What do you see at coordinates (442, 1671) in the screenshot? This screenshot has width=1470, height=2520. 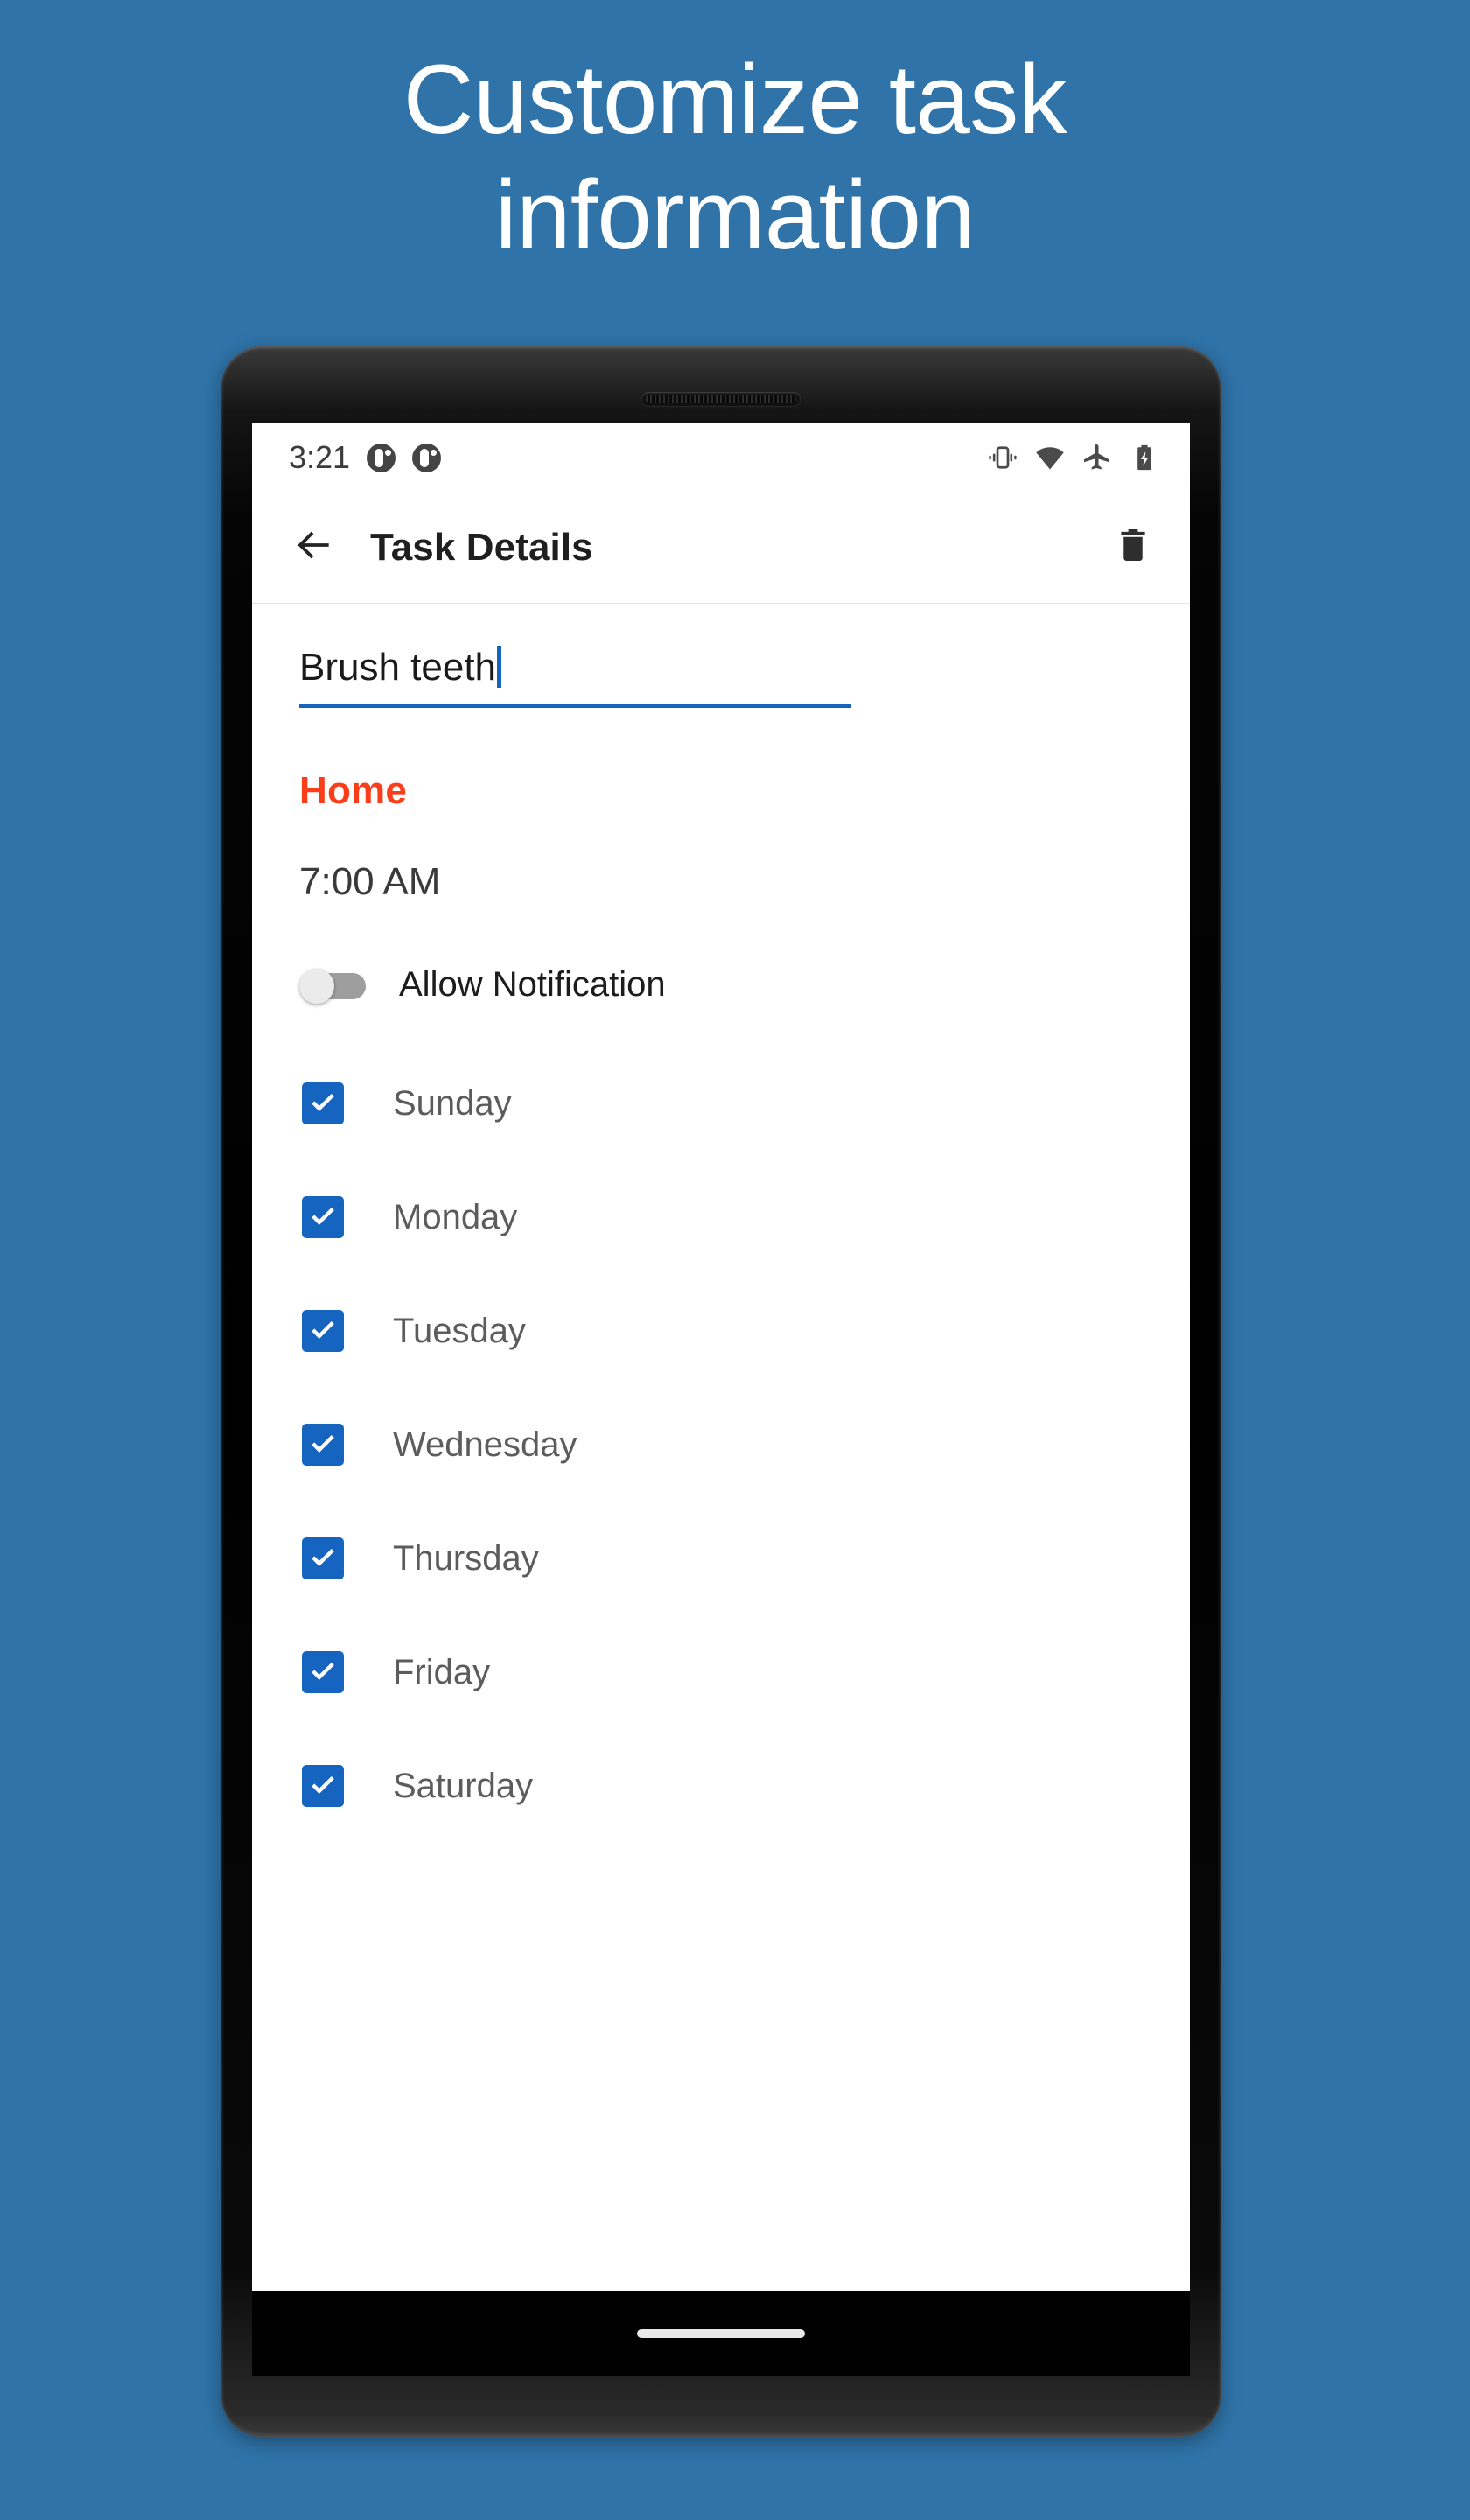 I see `day-label: Friday` at bounding box center [442, 1671].